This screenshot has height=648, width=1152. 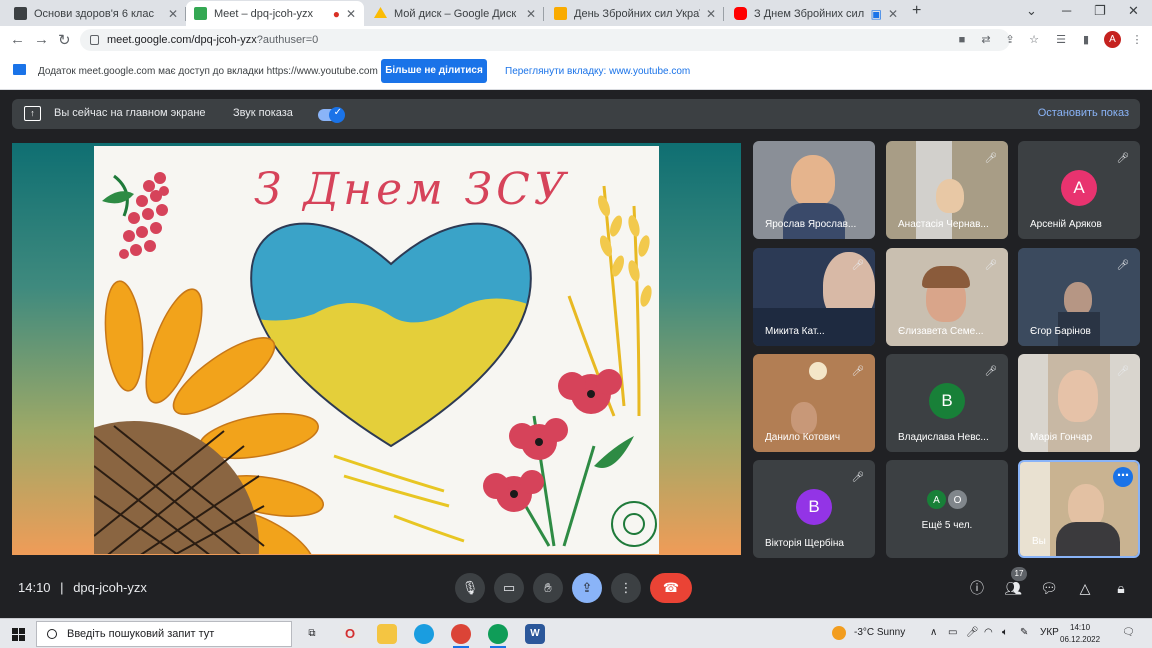 What do you see at coordinates (1066, 224) in the screenshot?
I see `participant-name: Арсеній Аряков` at bounding box center [1066, 224].